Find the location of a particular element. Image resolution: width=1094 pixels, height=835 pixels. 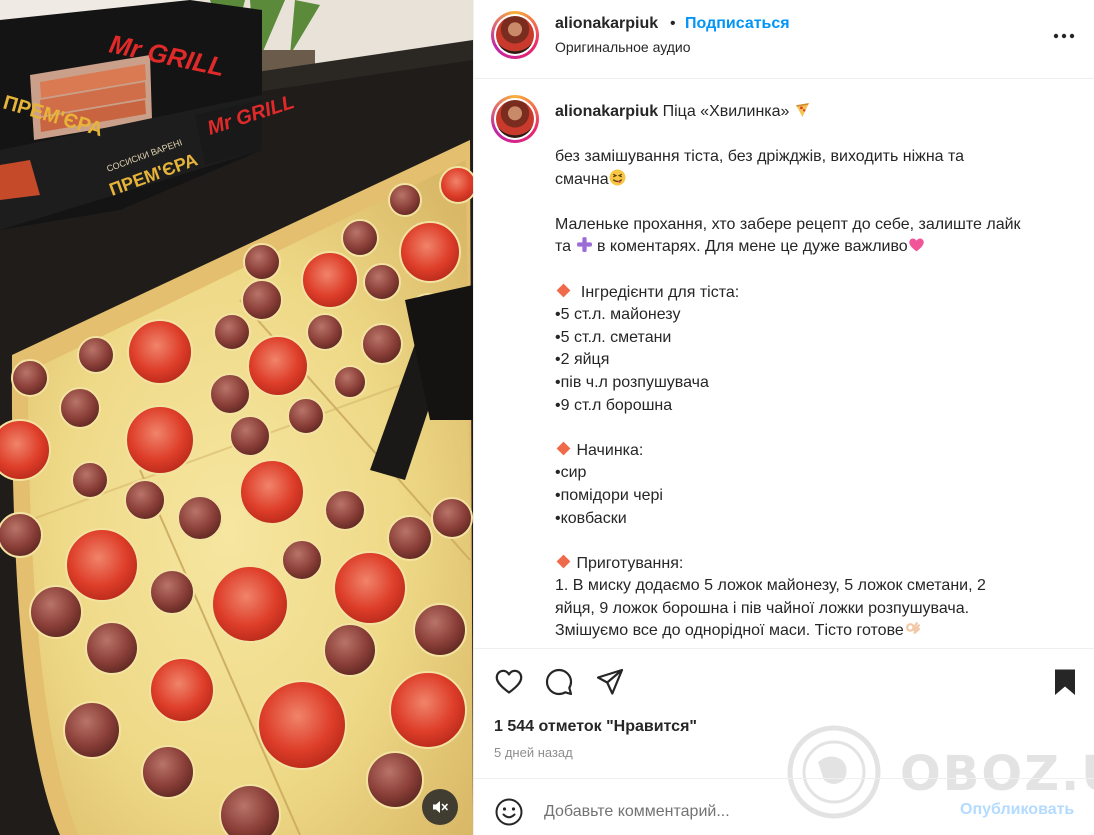

comment-bubble-icon is located at coordinates (559, 682).